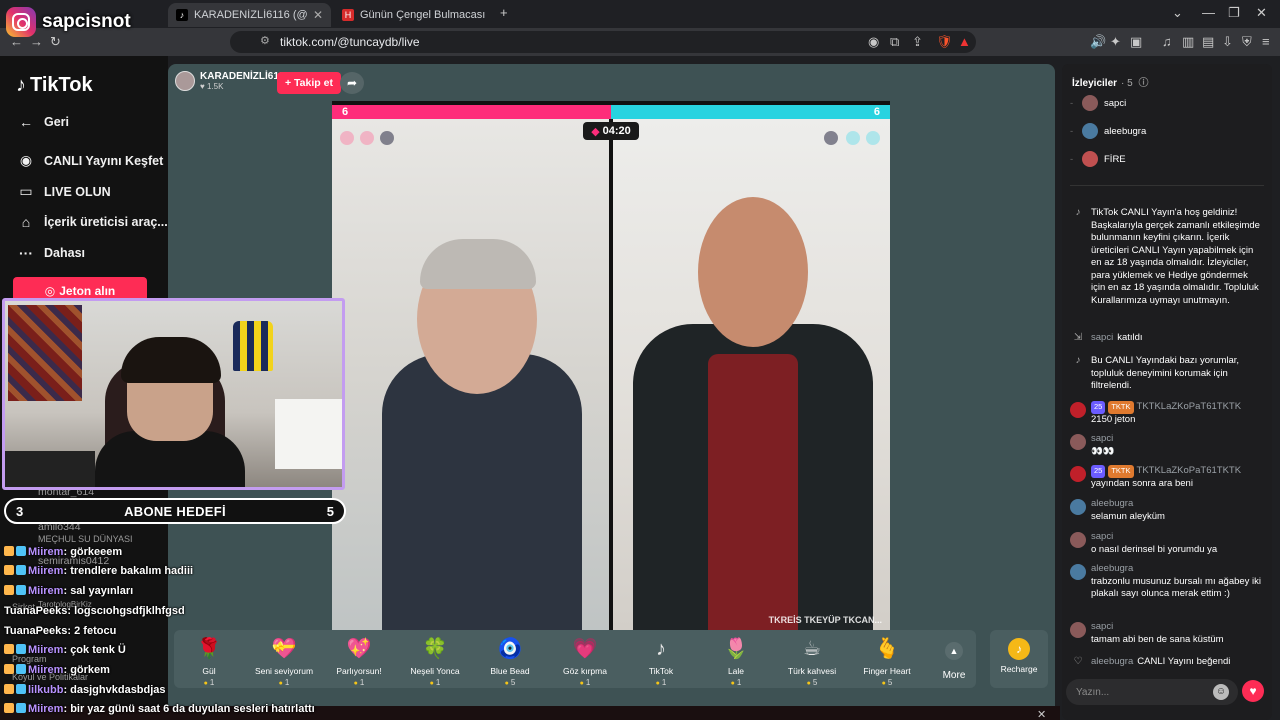  What do you see at coordinates (478, 264) in the screenshot?
I see `left-person-hair` at bounding box center [478, 264].